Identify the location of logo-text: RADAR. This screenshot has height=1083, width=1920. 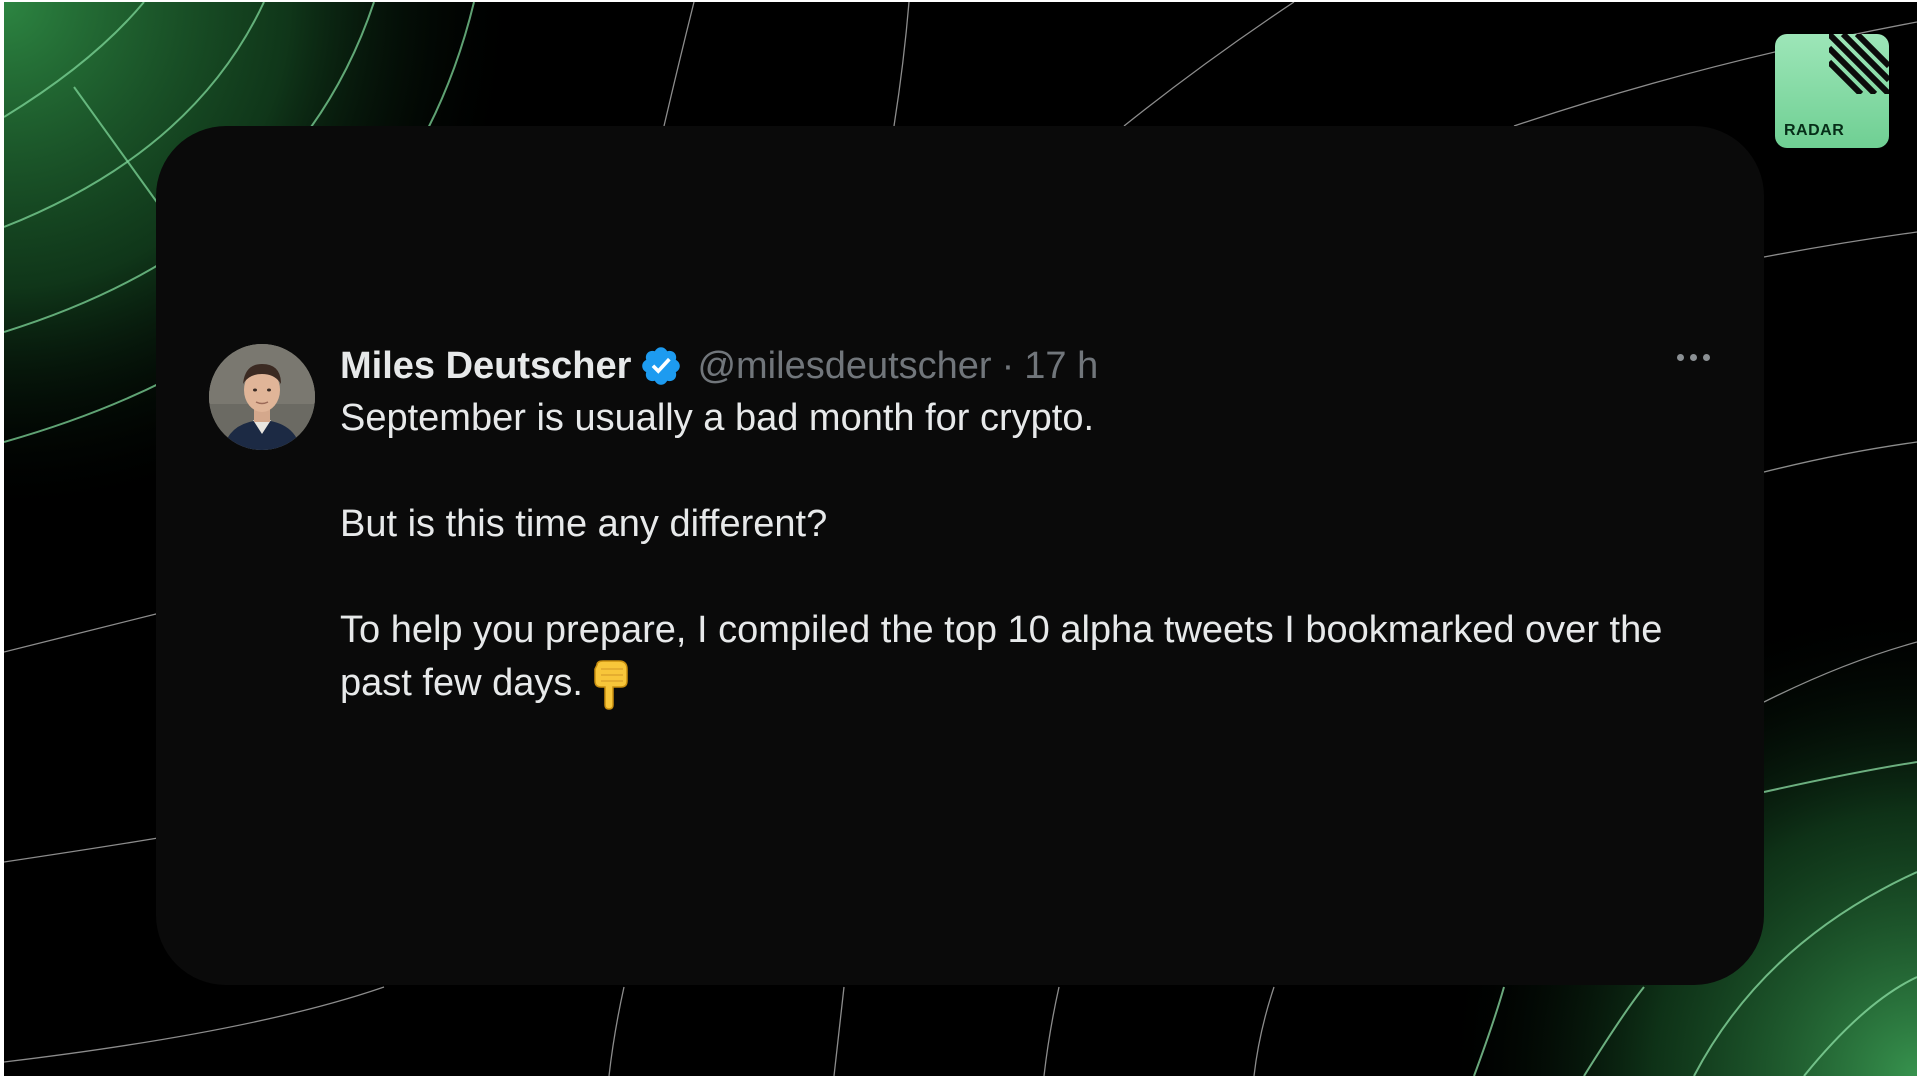
(1814, 130).